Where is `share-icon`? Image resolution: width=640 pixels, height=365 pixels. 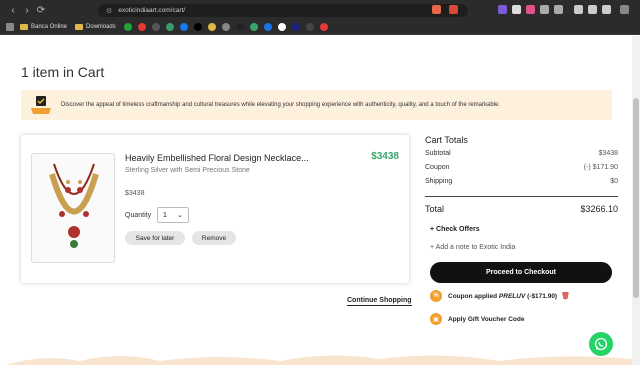 share-icon is located at coordinates (606, 9).